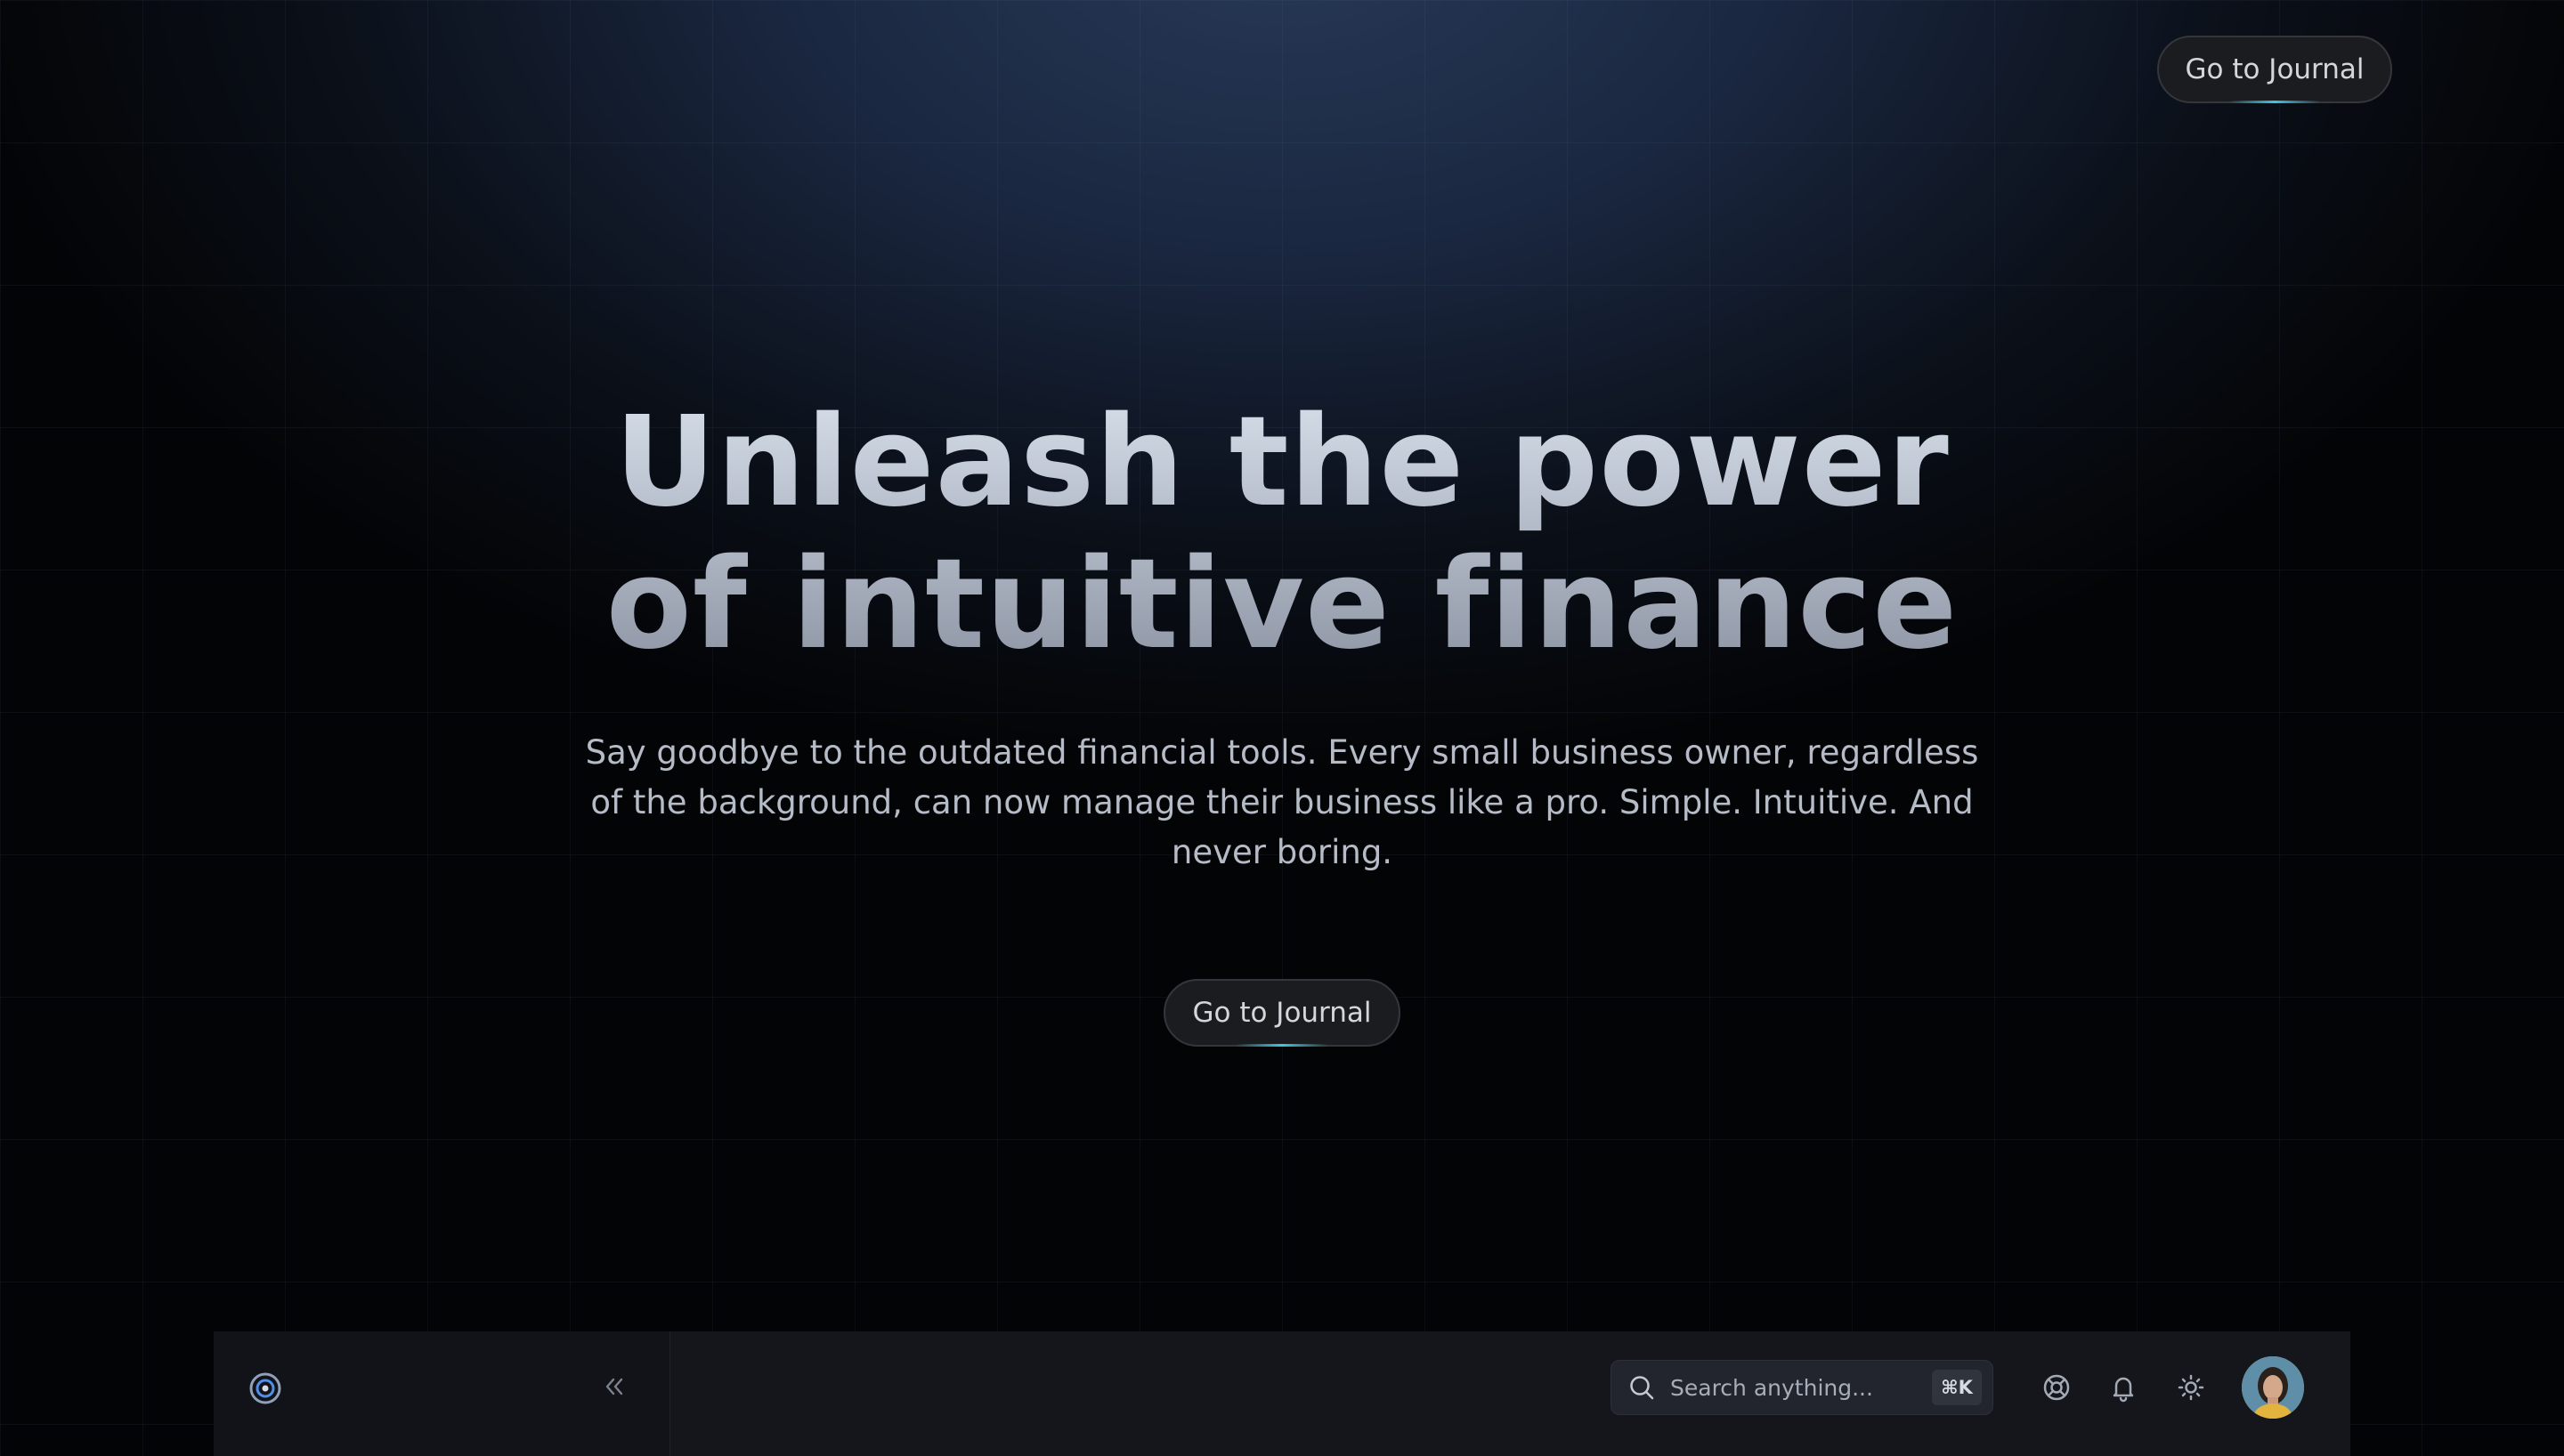 Image resolution: width=2564 pixels, height=1456 pixels. I want to click on go-to-journal-header-button: Go to Journal, so click(2274, 69).